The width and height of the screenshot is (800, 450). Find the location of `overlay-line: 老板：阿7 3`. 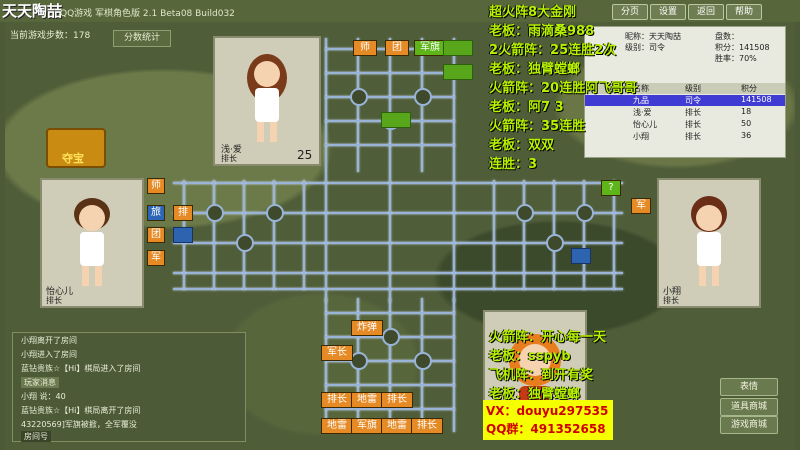

overlay-line: 老板：阿7 3 is located at coordinates (526, 107).